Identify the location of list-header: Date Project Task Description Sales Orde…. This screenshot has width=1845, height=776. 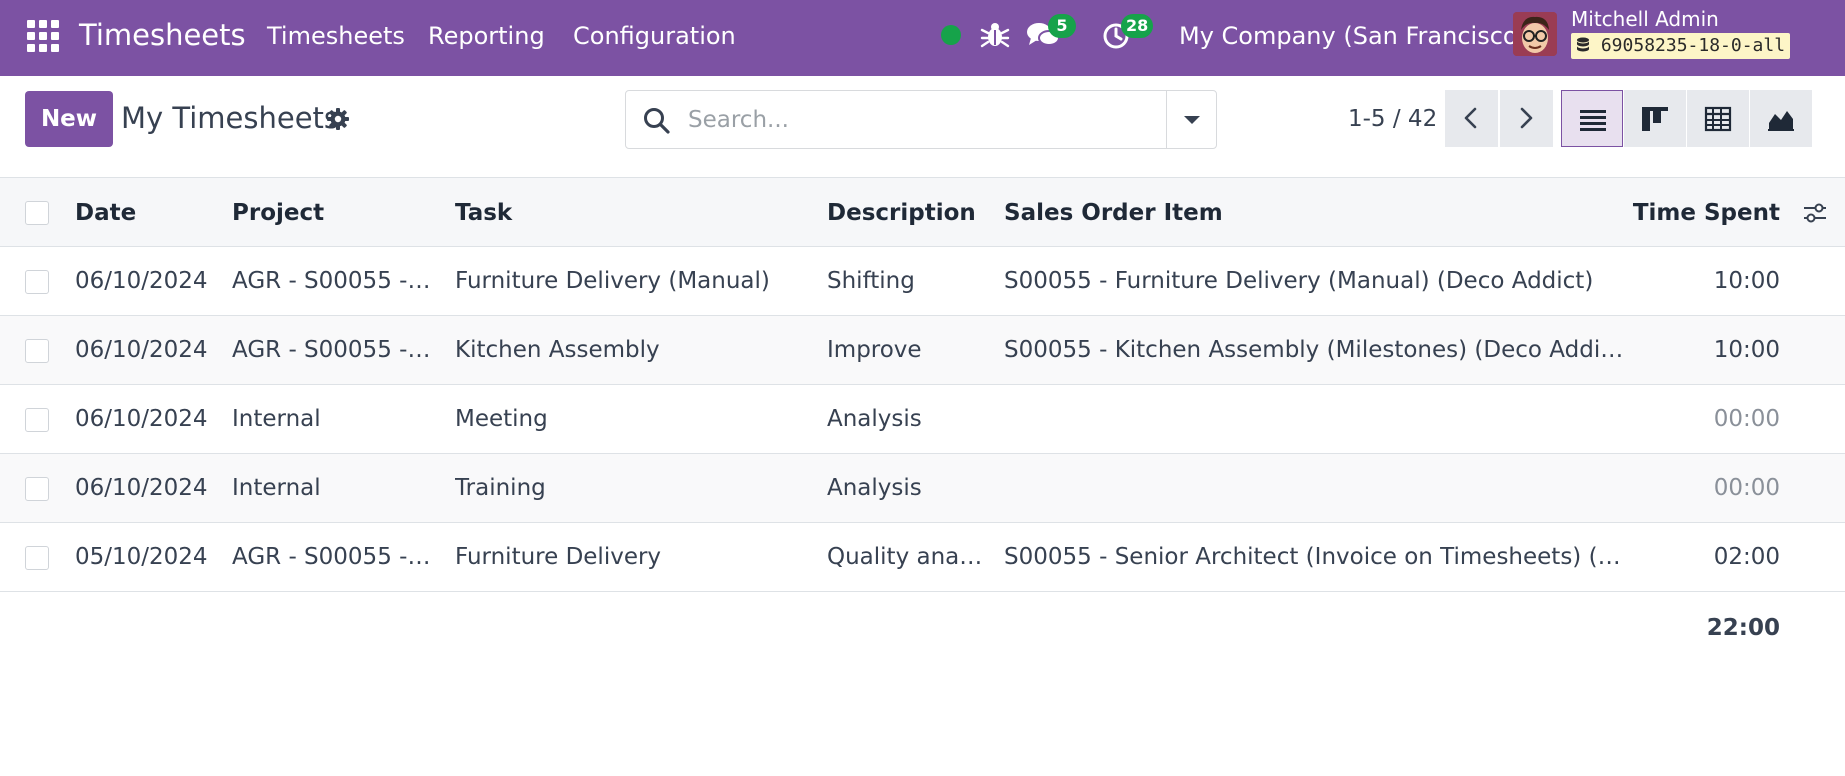
(922, 212).